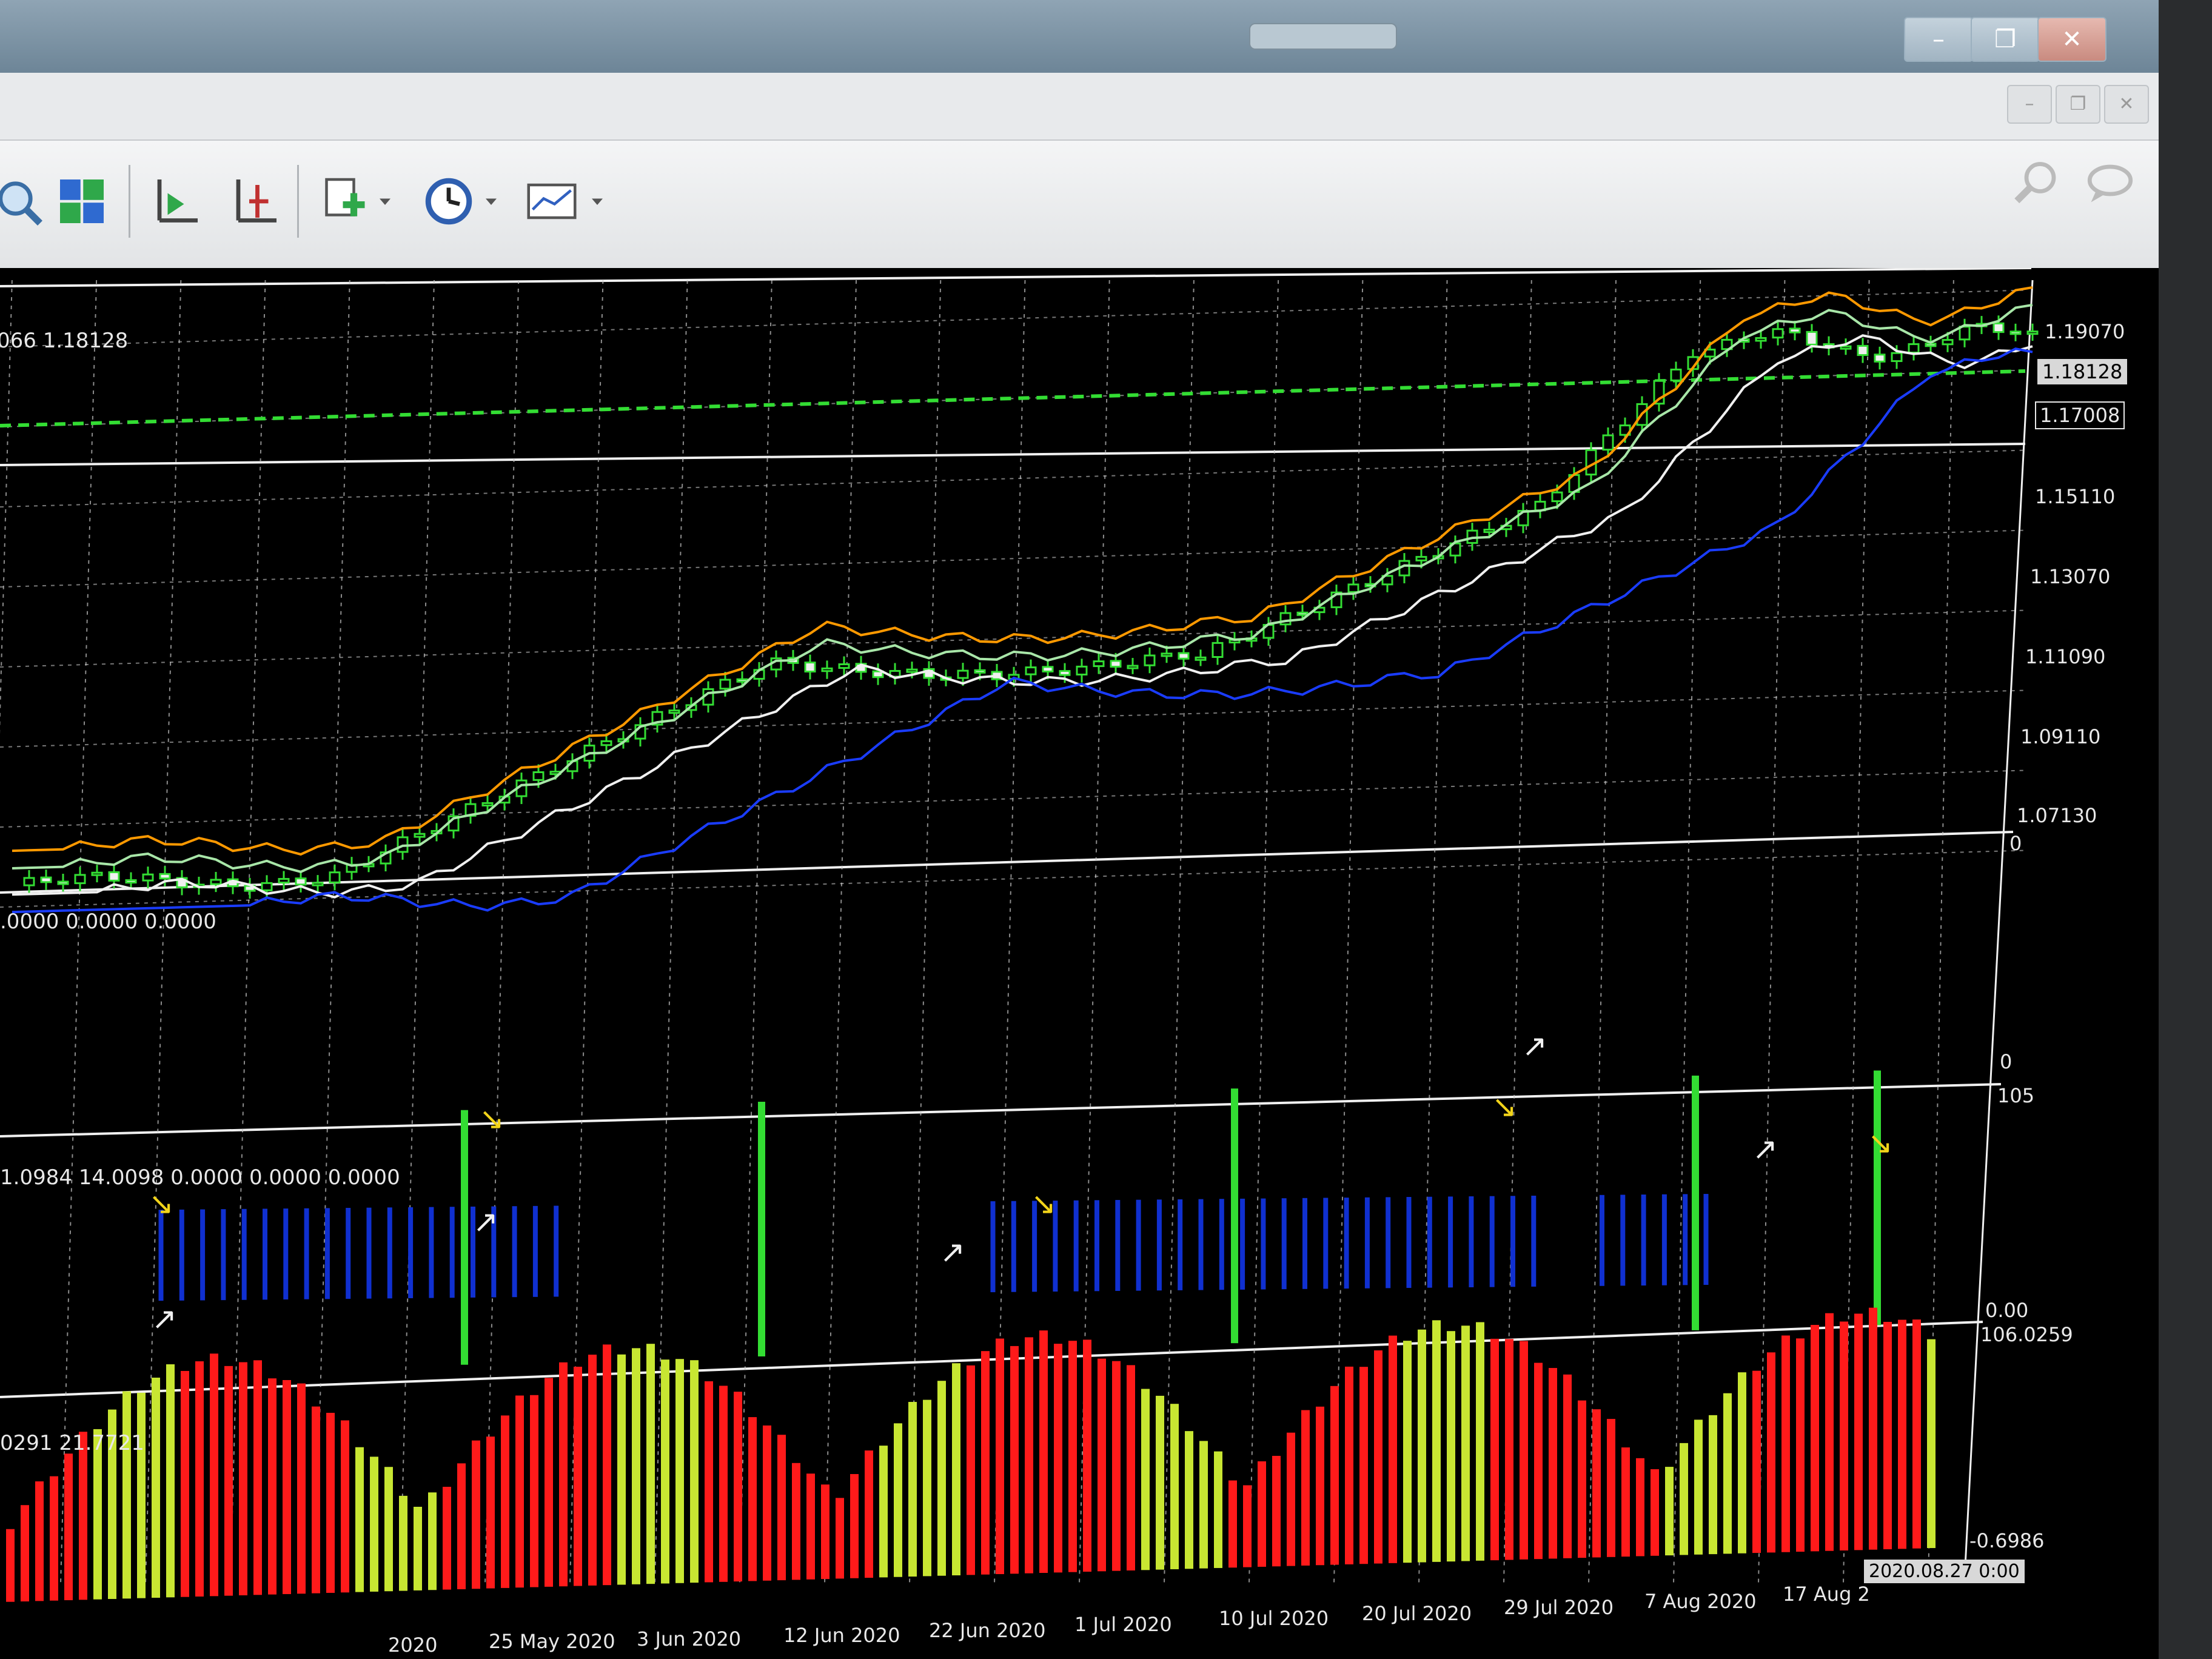  I want to click on periods-icon, so click(448, 201).